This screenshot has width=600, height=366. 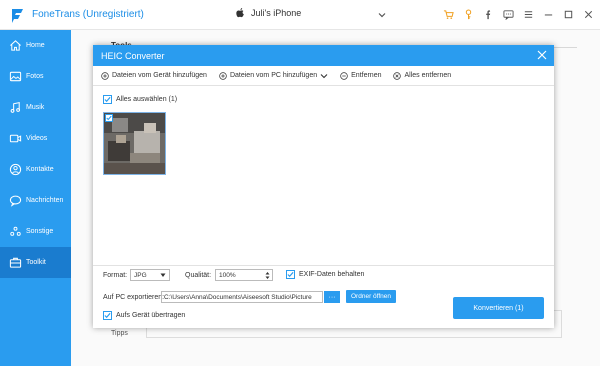 What do you see at coordinates (428, 75) in the screenshot?
I see `remove-all-label: Alles entfernen` at bounding box center [428, 75].